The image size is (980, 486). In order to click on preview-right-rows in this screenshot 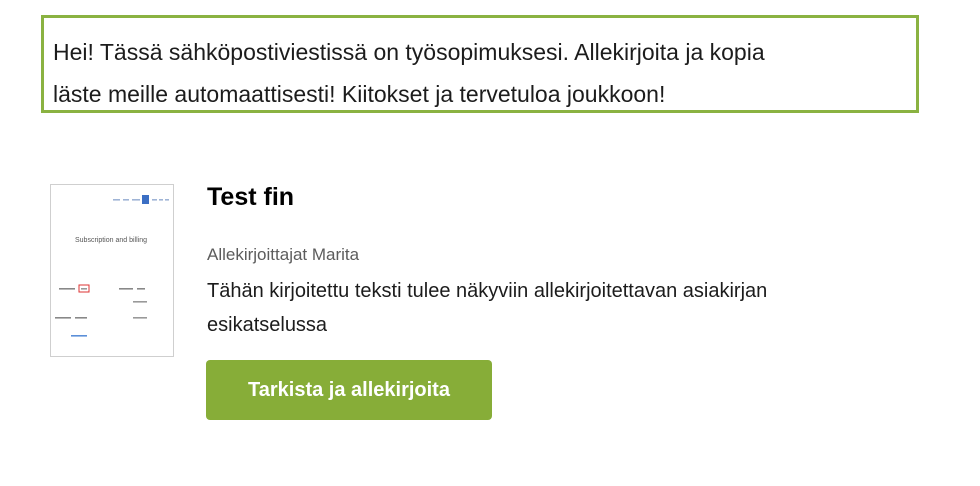, I will do `click(133, 303)`.